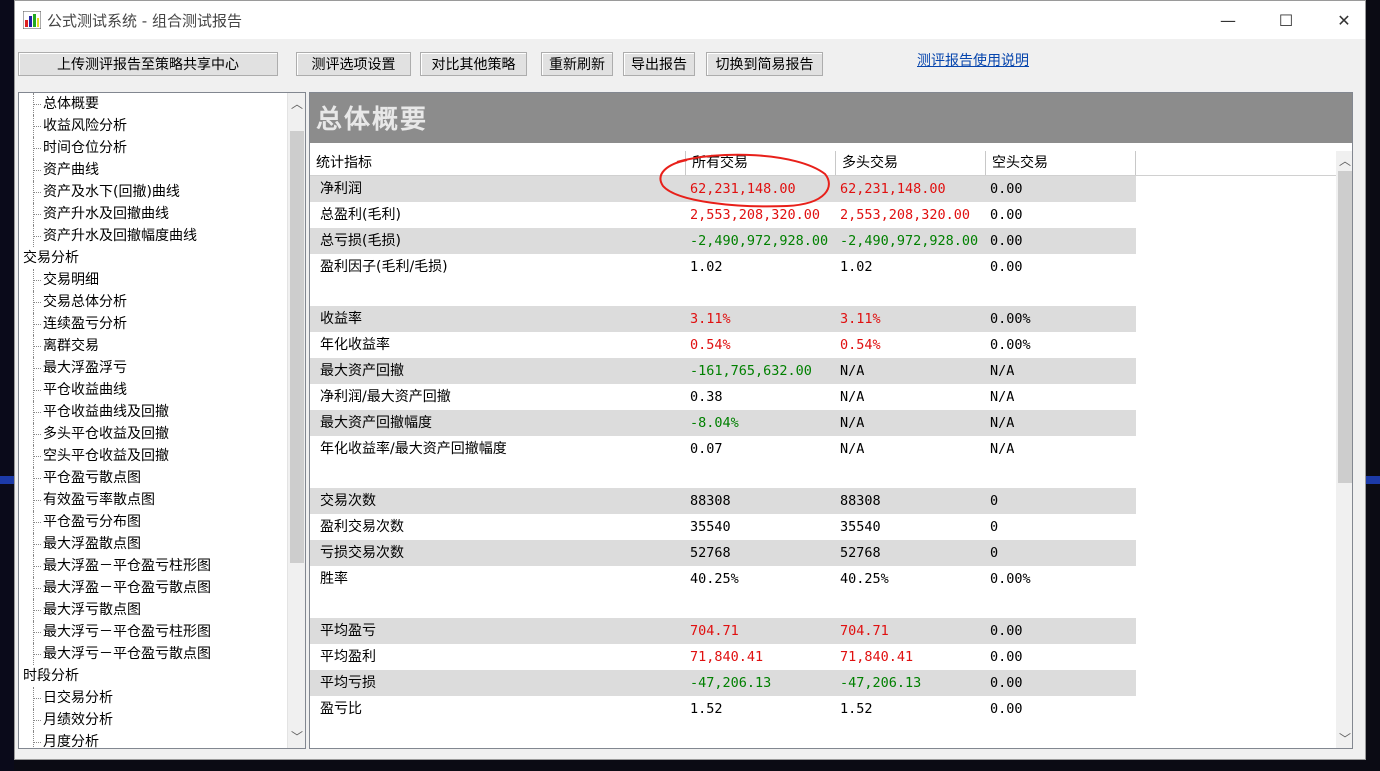 This screenshot has height=771, width=1380. Describe the element at coordinates (85, 126) in the screenshot. I see `tree-item: 收益风险分析` at that location.